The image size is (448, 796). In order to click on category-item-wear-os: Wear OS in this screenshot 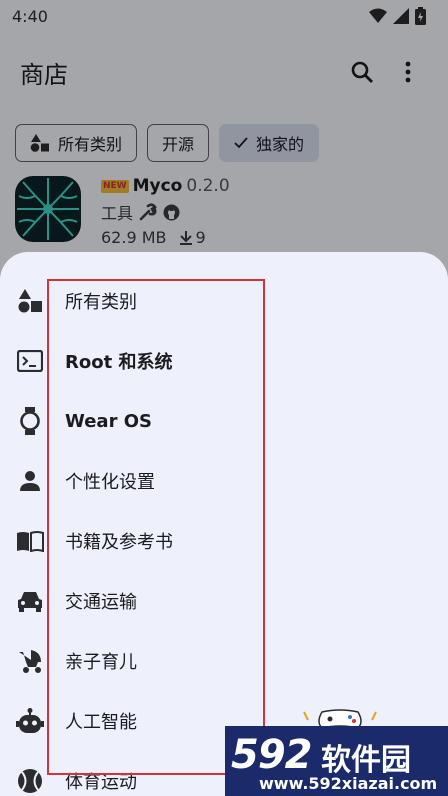, I will do `click(224, 421)`.